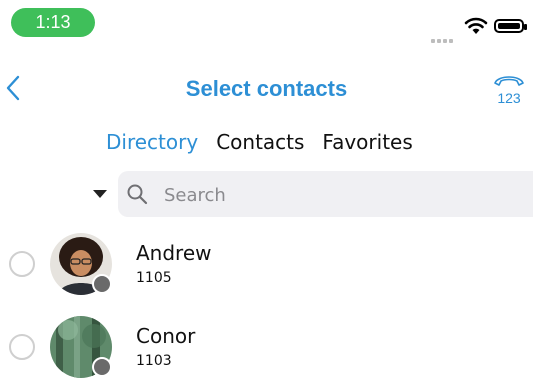 This screenshot has width=533, height=378. What do you see at coordinates (476, 28) in the screenshot?
I see `wifi-icon` at bounding box center [476, 28].